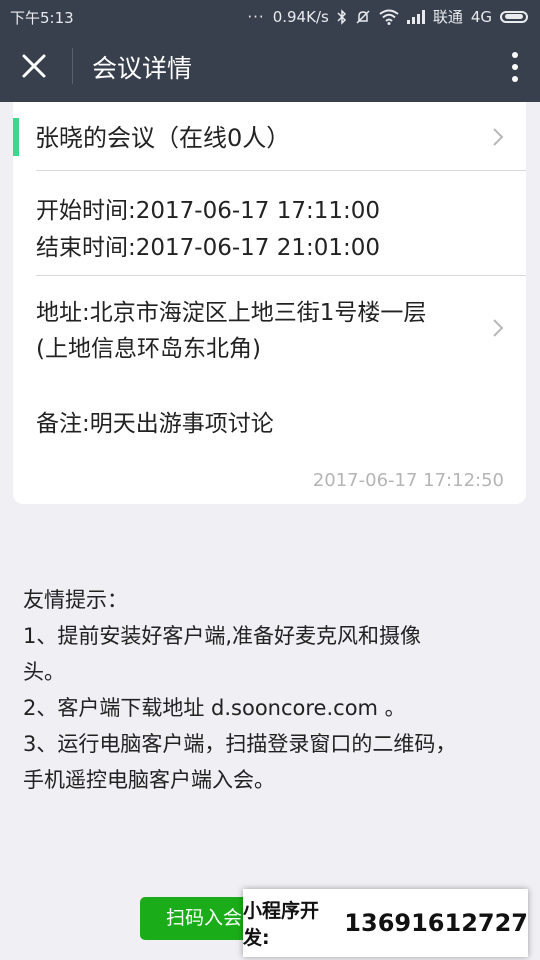 This screenshot has height=960, width=540. What do you see at coordinates (408, 480) in the screenshot?
I see `created-timestamp: 2017-06-17 17:12:50` at bounding box center [408, 480].